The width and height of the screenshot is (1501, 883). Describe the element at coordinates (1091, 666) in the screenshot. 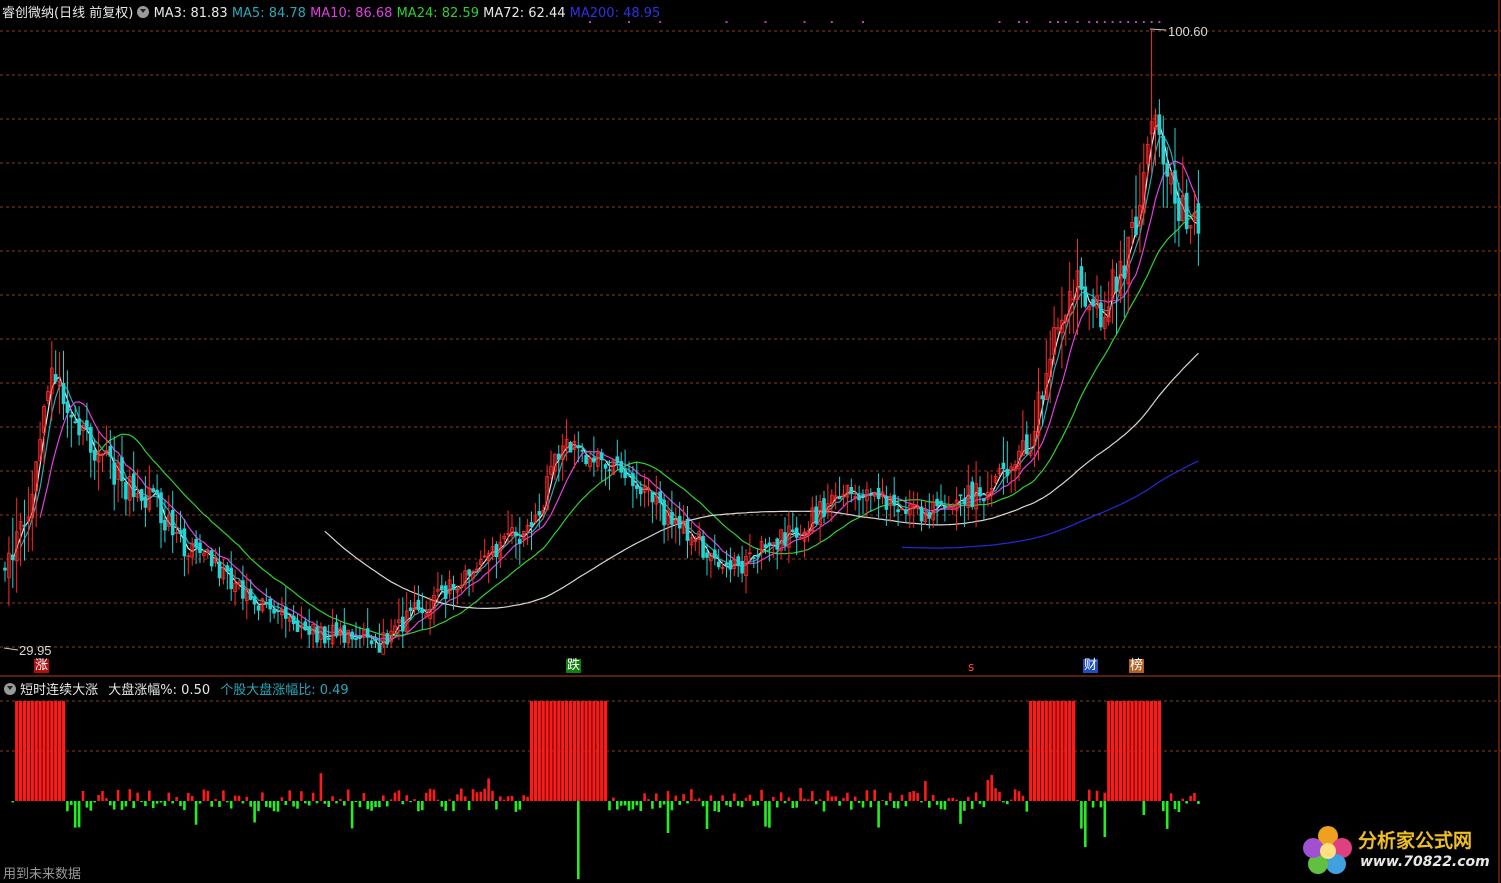

I see `marker-cai: 财` at that location.